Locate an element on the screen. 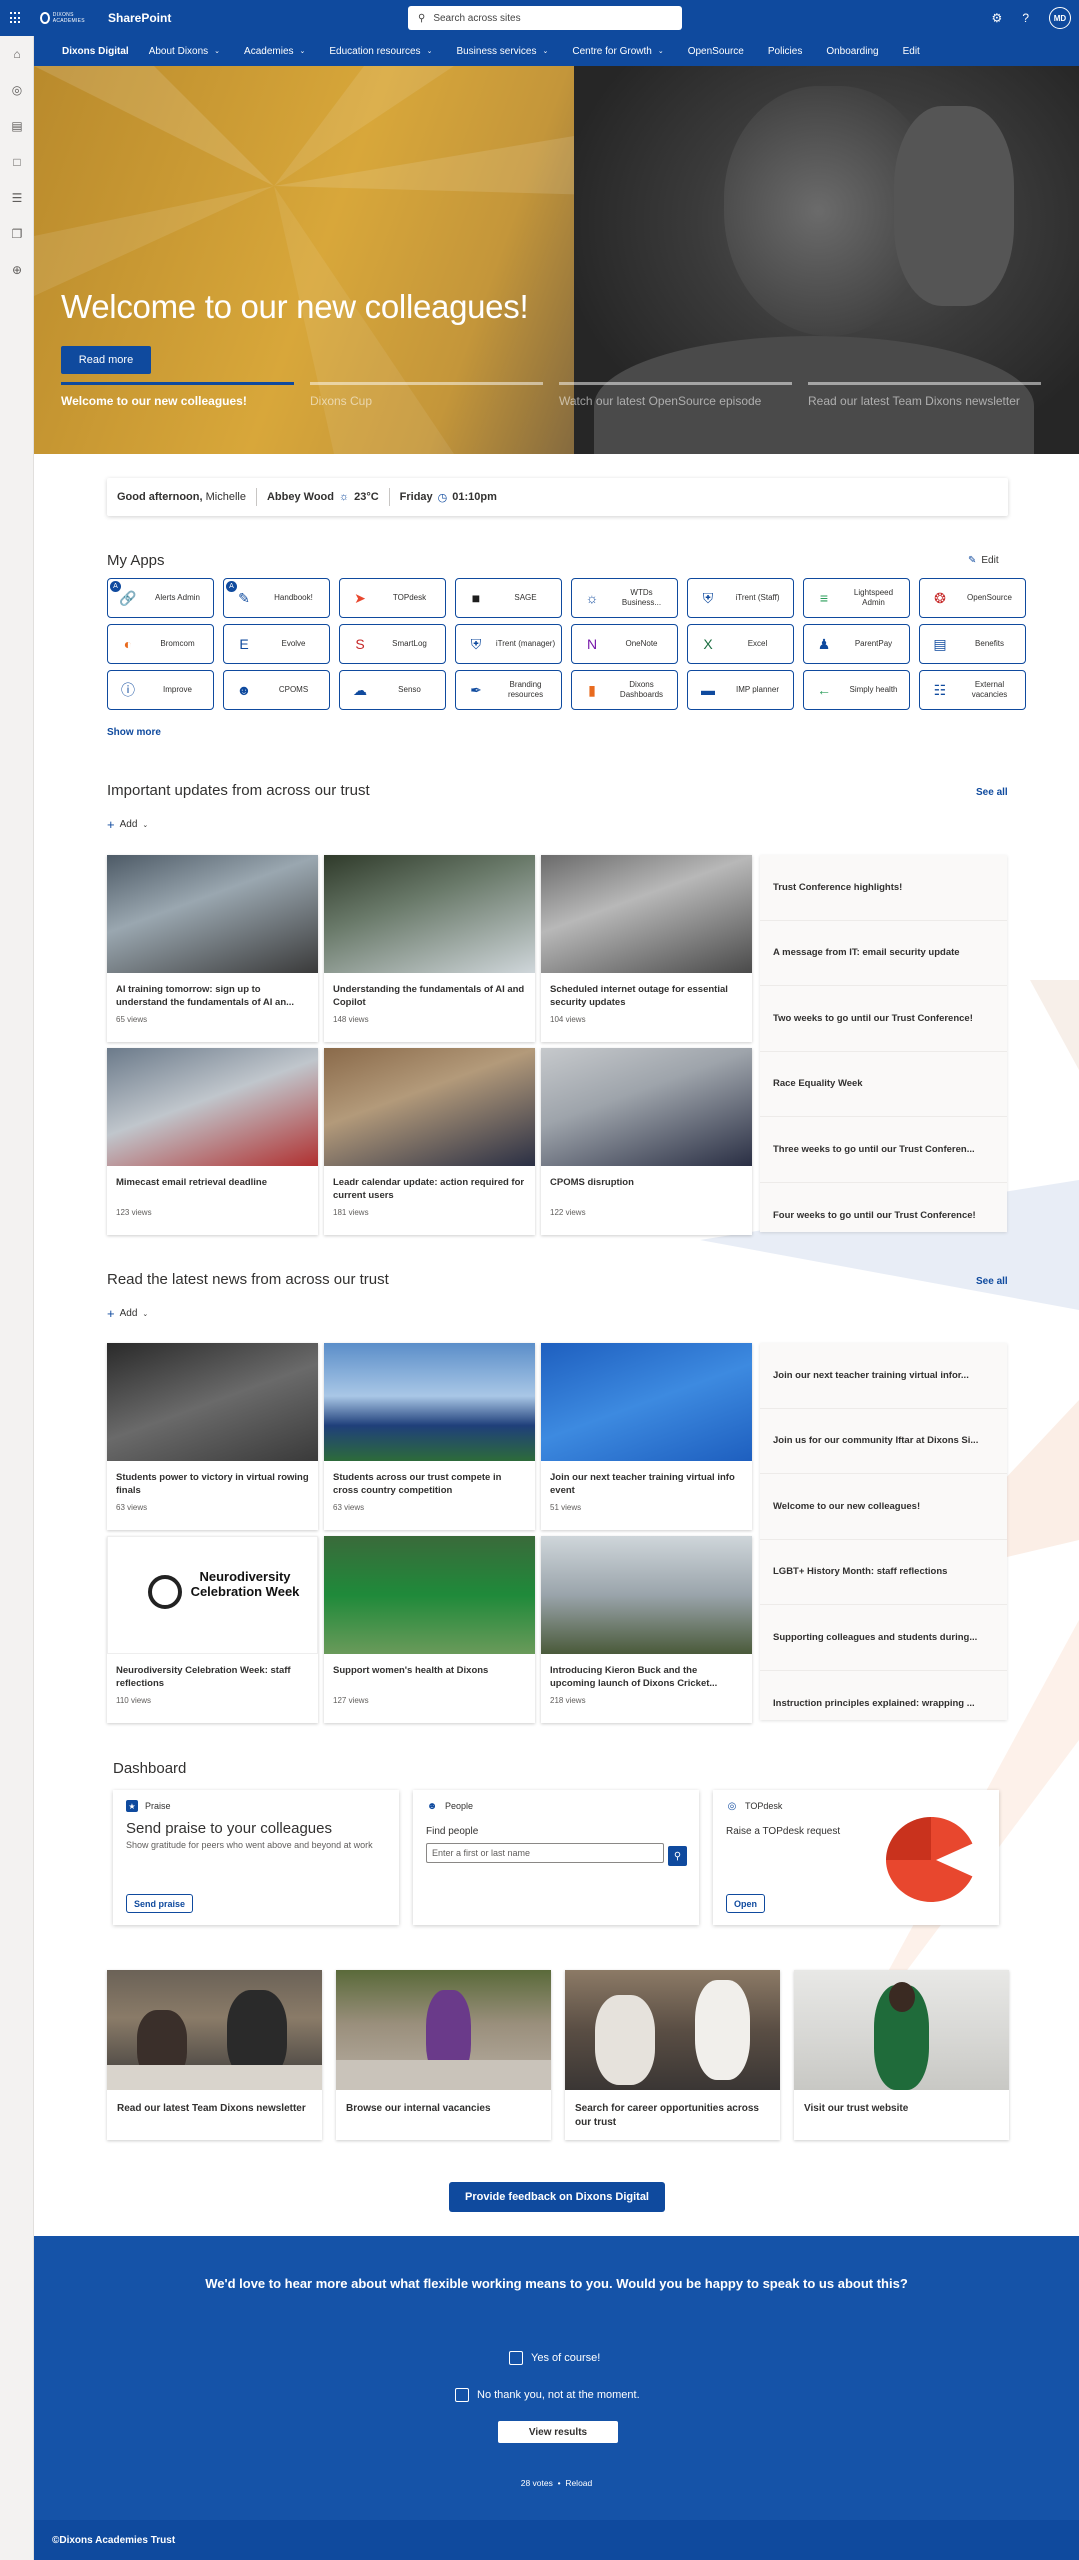 The image size is (1079, 2560). provide-feedback-button: Provide feedback on Dixons Digital is located at coordinates (557, 2197).